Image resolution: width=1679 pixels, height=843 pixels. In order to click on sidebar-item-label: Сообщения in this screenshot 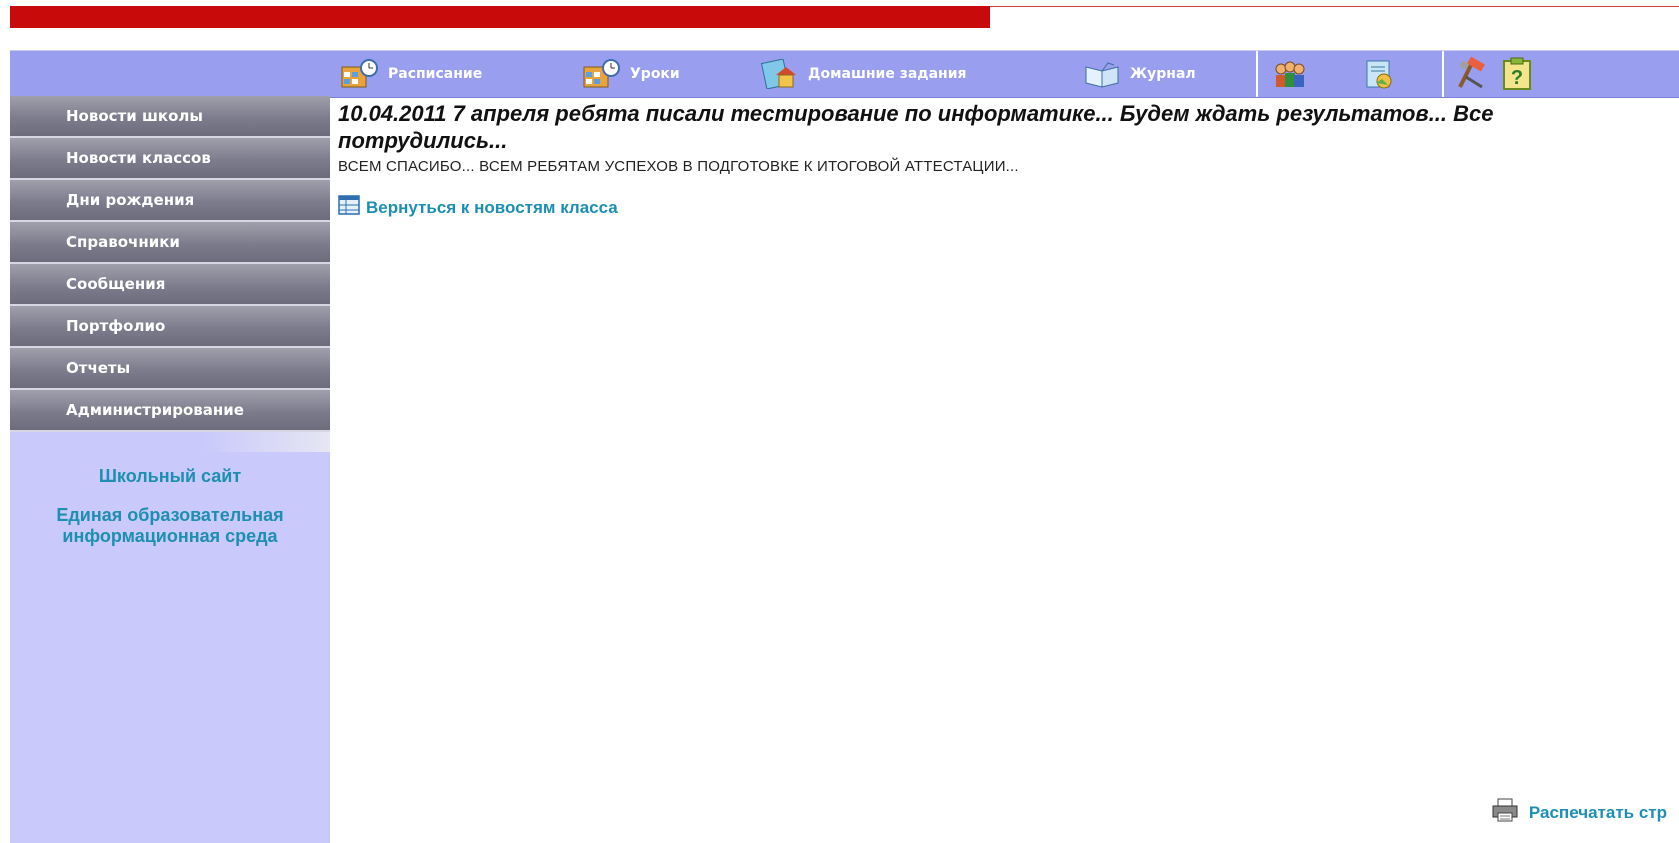, I will do `click(116, 284)`.